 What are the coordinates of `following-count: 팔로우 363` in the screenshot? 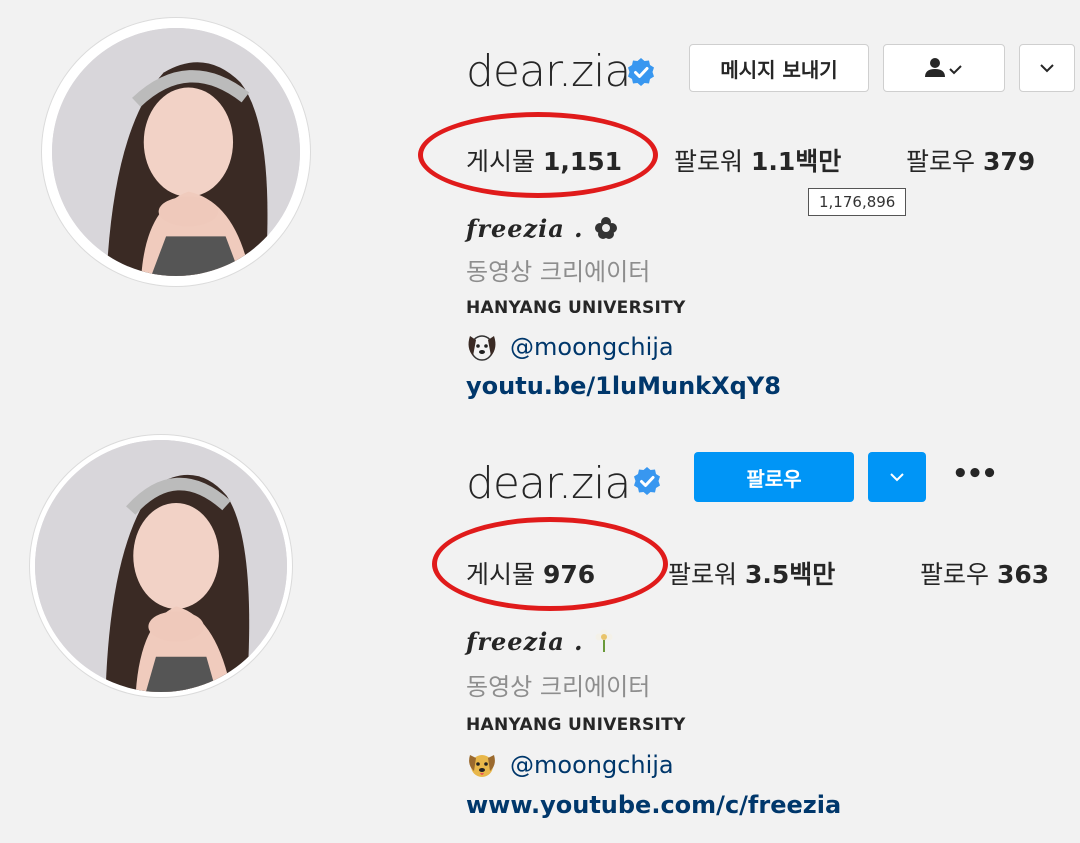 It's located at (984, 573).